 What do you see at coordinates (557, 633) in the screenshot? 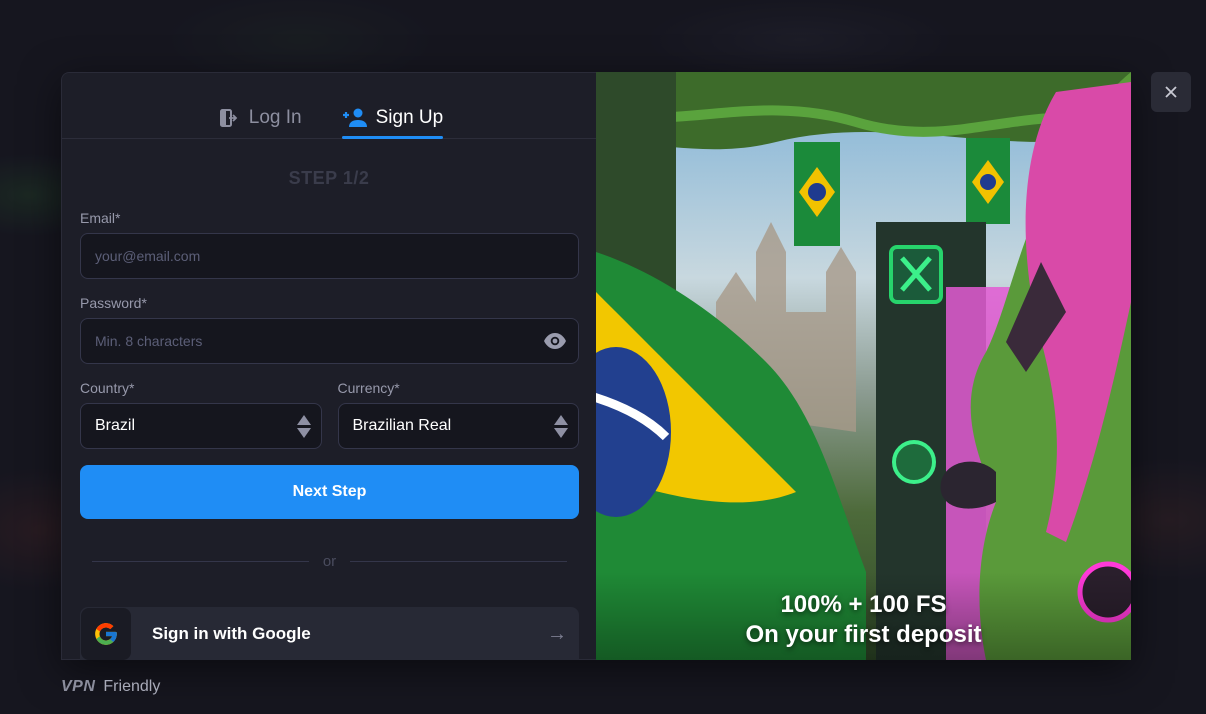
I see `arrow-right-icon: →` at bounding box center [557, 633].